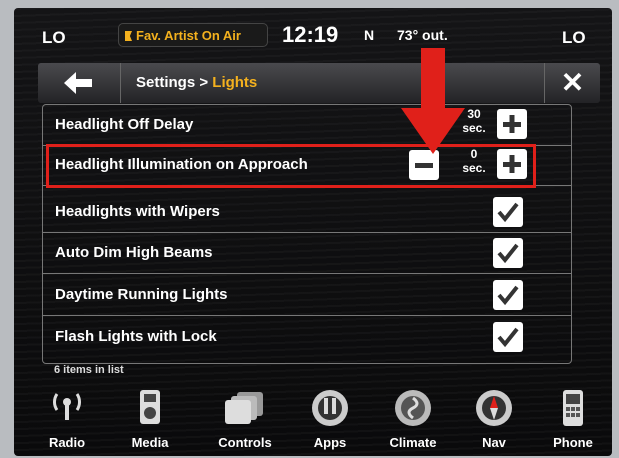 The width and height of the screenshot is (619, 458). What do you see at coordinates (494, 408) in the screenshot?
I see `nav-icon` at bounding box center [494, 408].